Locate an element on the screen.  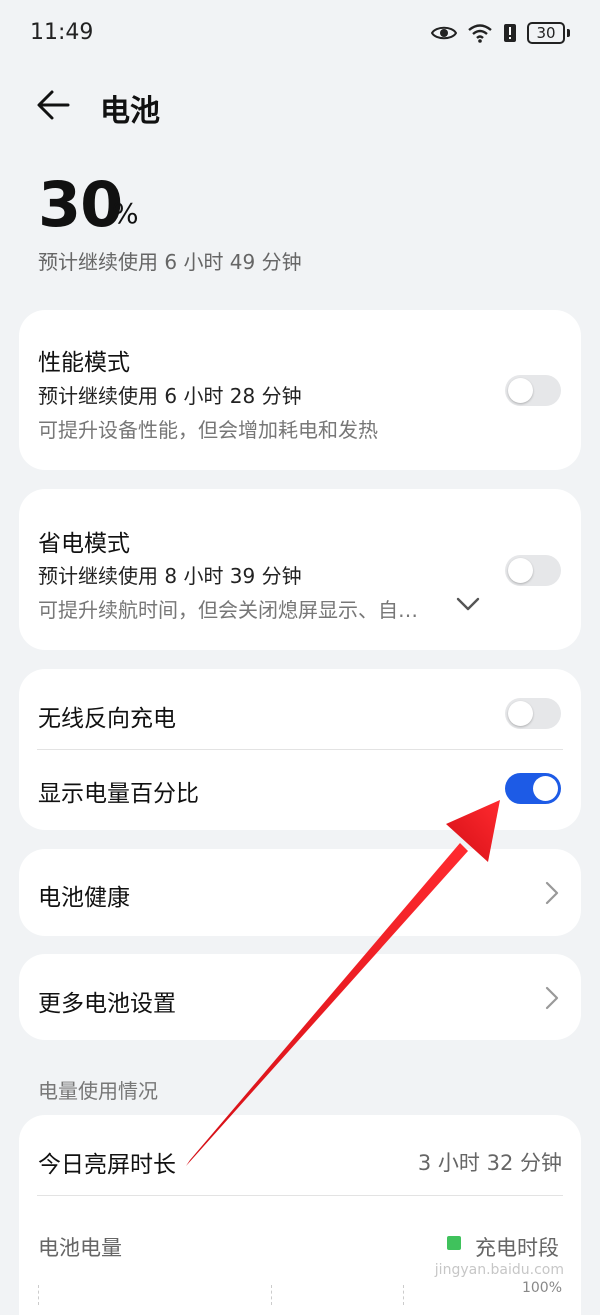
alert-icon is located at coordinates (510, 33).